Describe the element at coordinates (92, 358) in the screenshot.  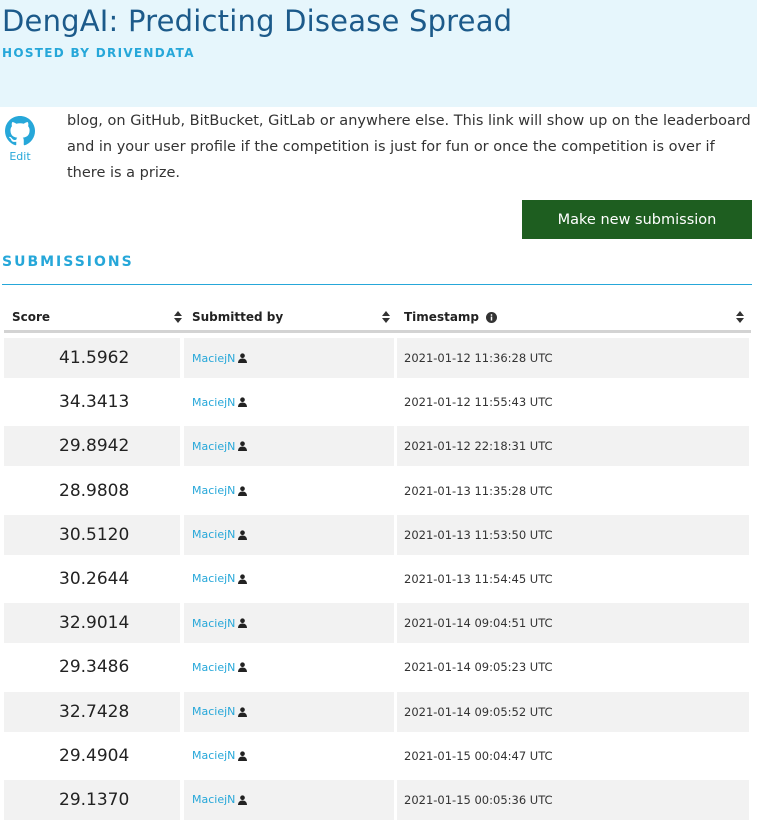
I see `score-cell: 41.5962` at that location.